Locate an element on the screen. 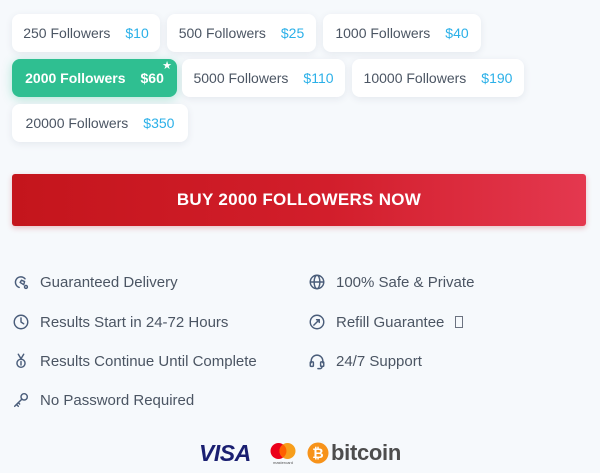 This screenshot has width=600, height=473. visa-logo: VISA is located at coordinates (225, 453).